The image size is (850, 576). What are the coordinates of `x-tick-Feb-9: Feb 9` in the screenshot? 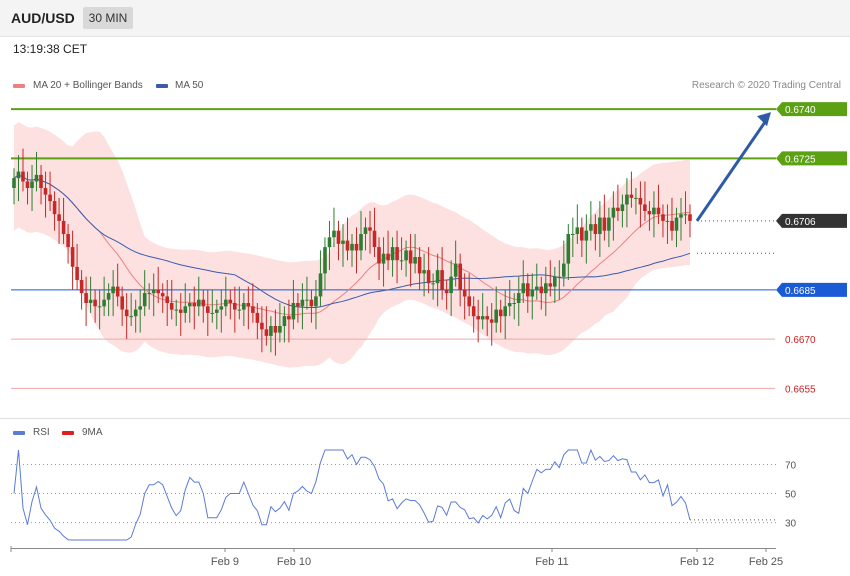 It's located at (225, 562).